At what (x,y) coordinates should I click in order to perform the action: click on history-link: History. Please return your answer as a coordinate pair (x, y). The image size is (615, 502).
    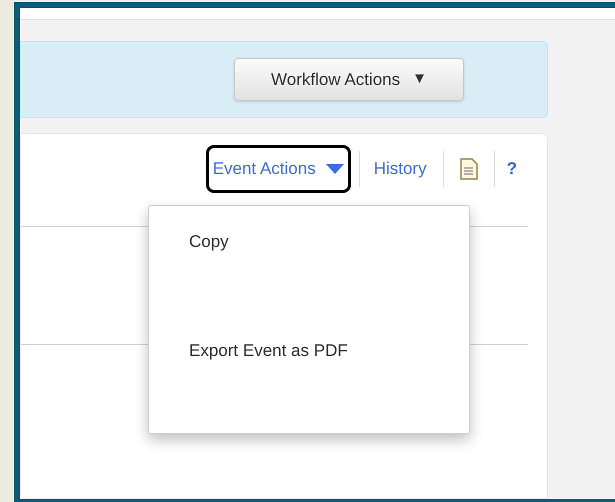
    Looking at the image, I should click on (400, 169).